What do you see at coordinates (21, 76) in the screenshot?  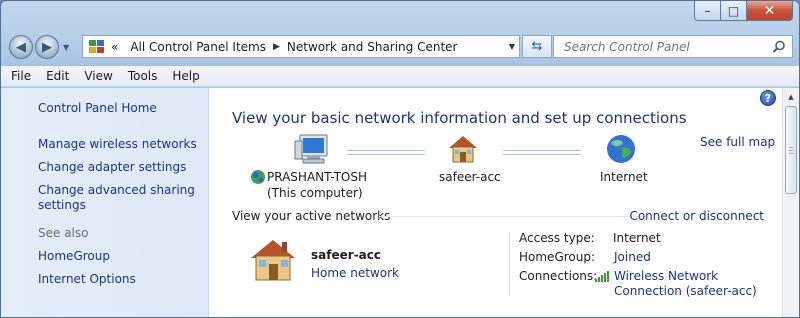 I see `menu-file: File` at bounding box center [21, 76].